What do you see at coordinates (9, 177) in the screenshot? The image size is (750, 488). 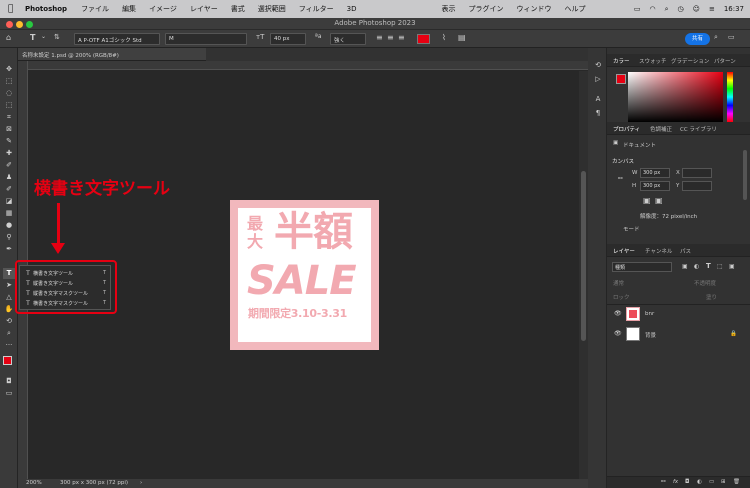 I see `stamp-tool-icon: ♟` at bounding box center [9, 177].